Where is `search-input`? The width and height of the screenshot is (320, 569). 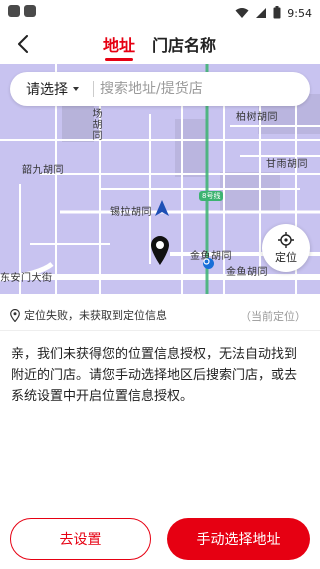 search-input is located at coordinates (195, 89).